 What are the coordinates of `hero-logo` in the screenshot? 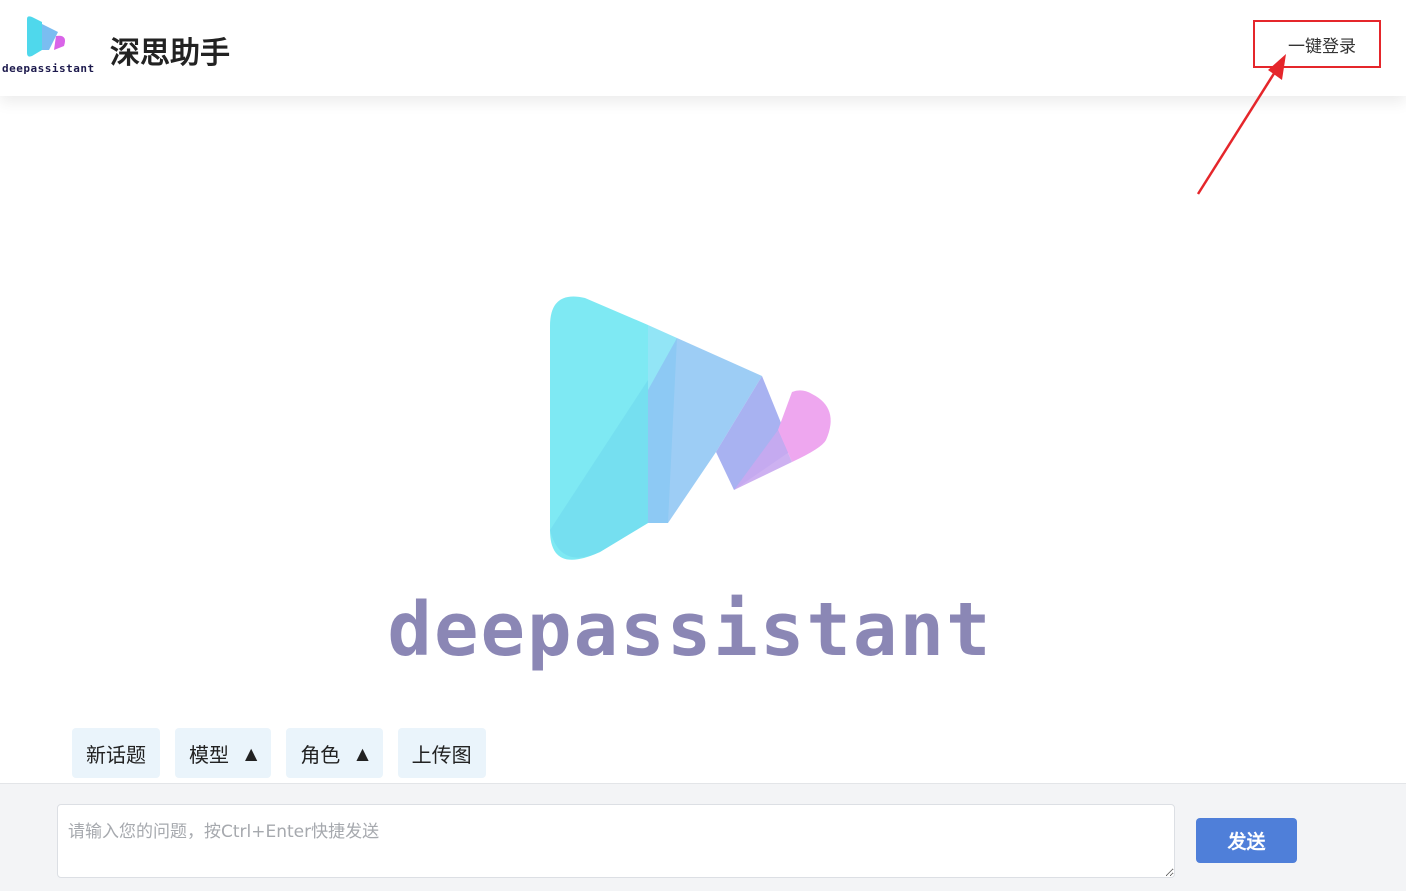 It's located at (690, 430).